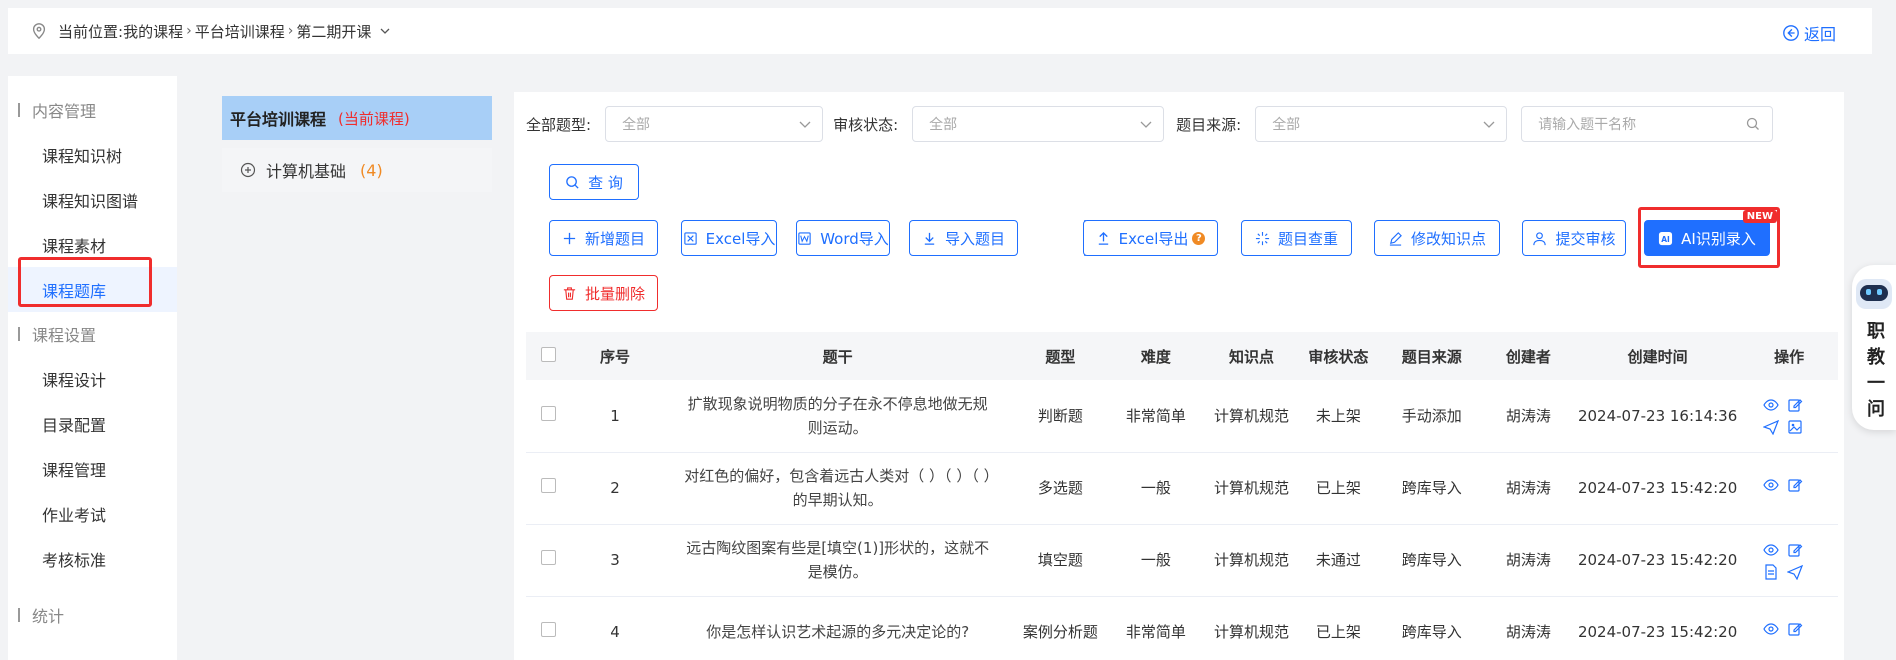 The height and width of the screenshot is (660, 1896). I want to click on help-icon: ?, so click(1199, 238).